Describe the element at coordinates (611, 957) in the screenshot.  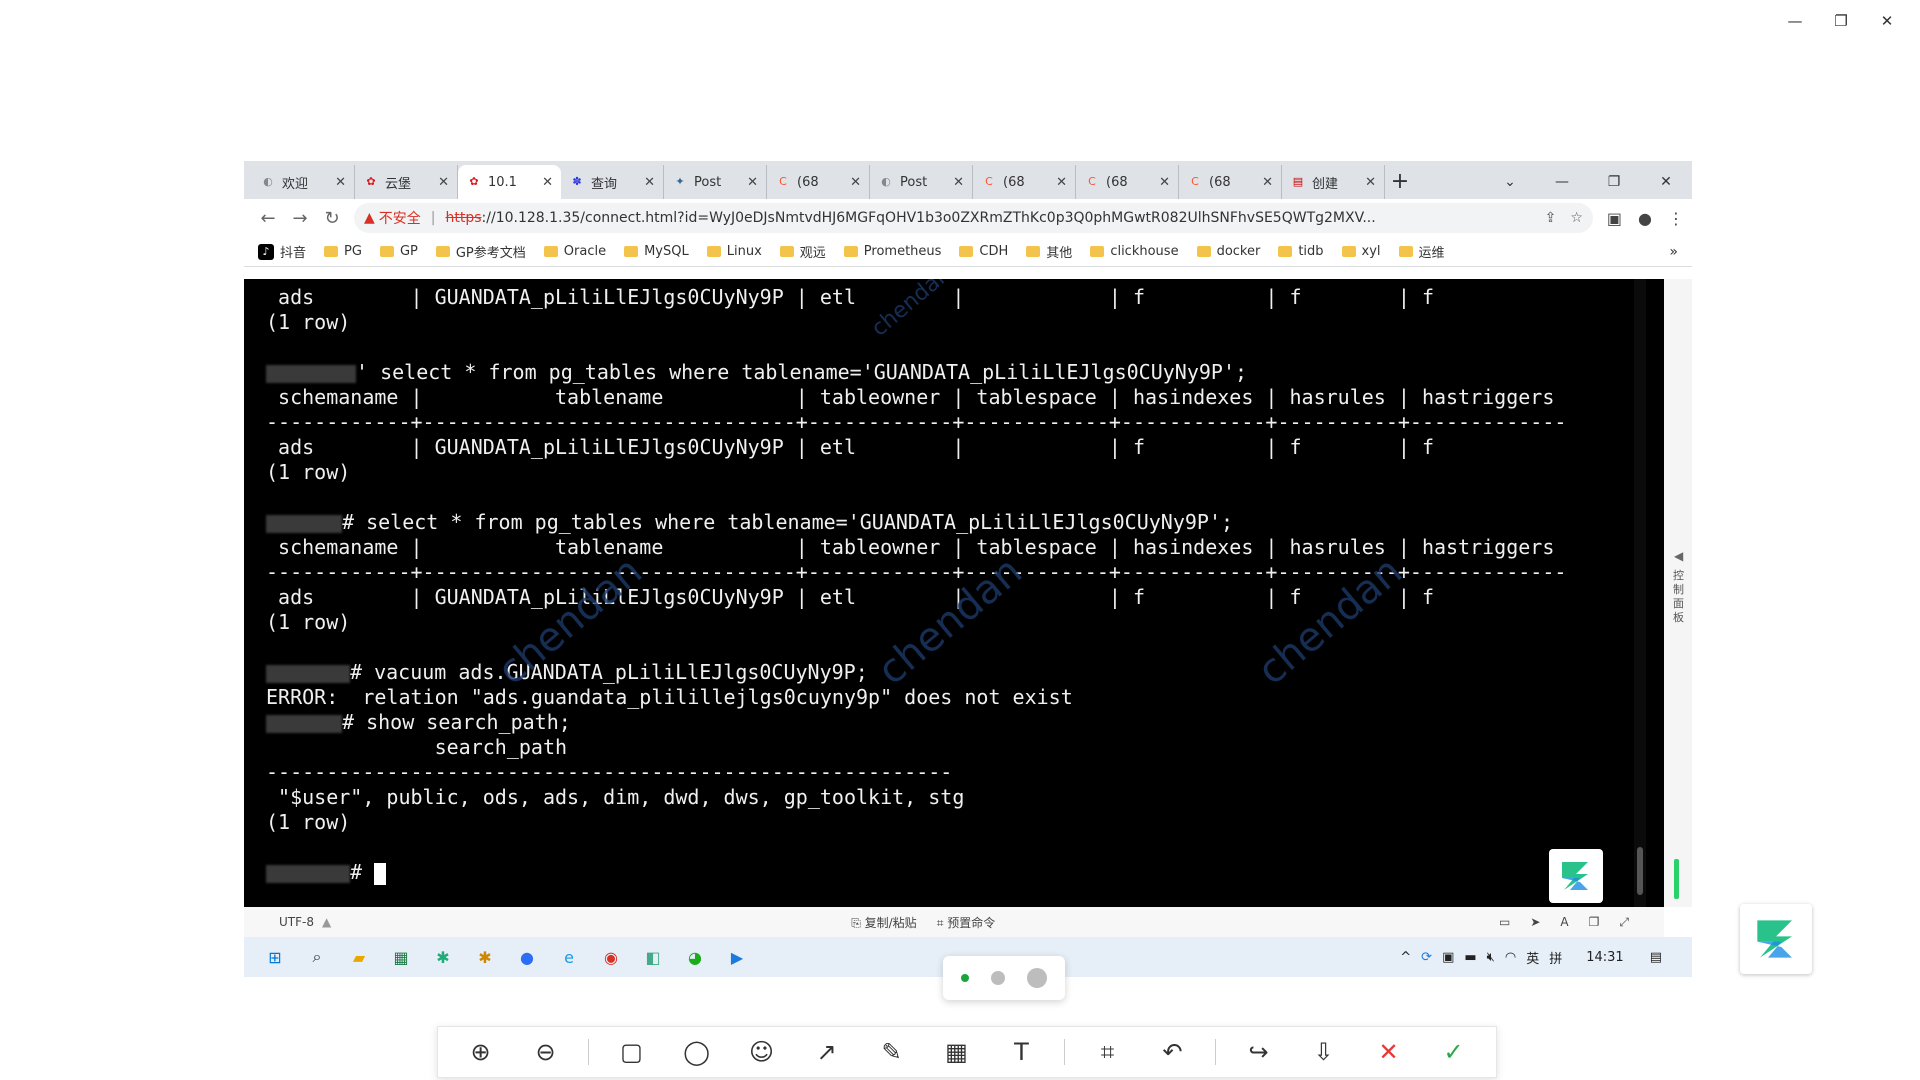
I see `chrome-icon: ◉` at that location.